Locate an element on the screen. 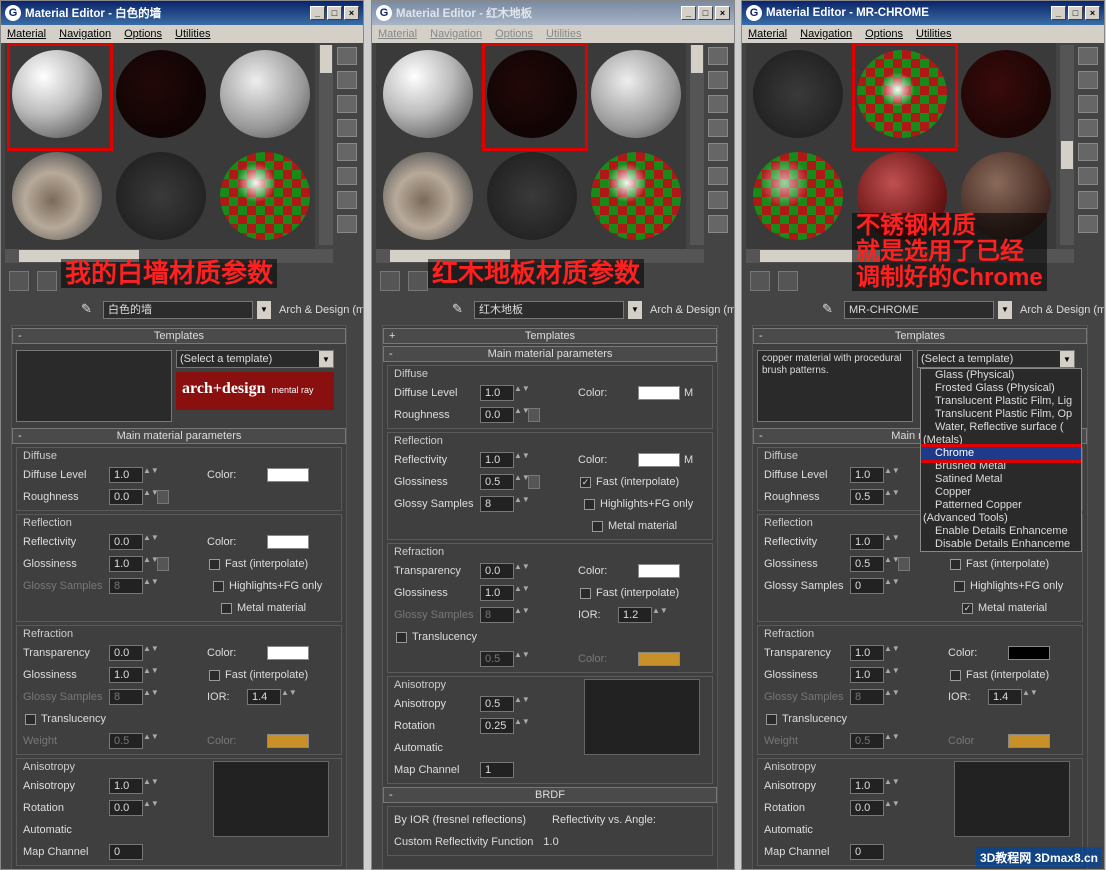  roughness-spinner: 0.0 is located at coordinates (126, 497).